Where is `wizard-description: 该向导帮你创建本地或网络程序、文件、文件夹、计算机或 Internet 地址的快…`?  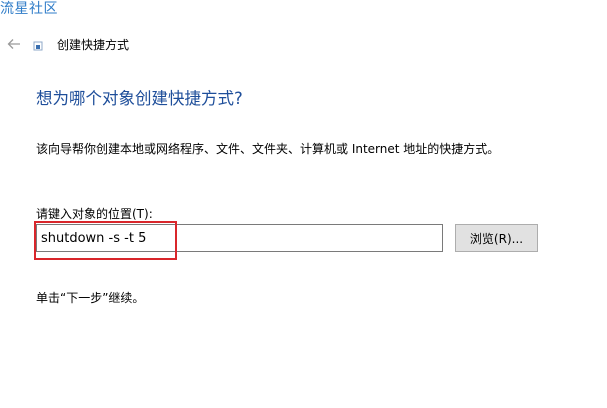
wizard-description: 该向导帮你创建本地或网络程序、文件、文件夹、计算机或 Internet 地址的快… is located at coordinates (268, 149).